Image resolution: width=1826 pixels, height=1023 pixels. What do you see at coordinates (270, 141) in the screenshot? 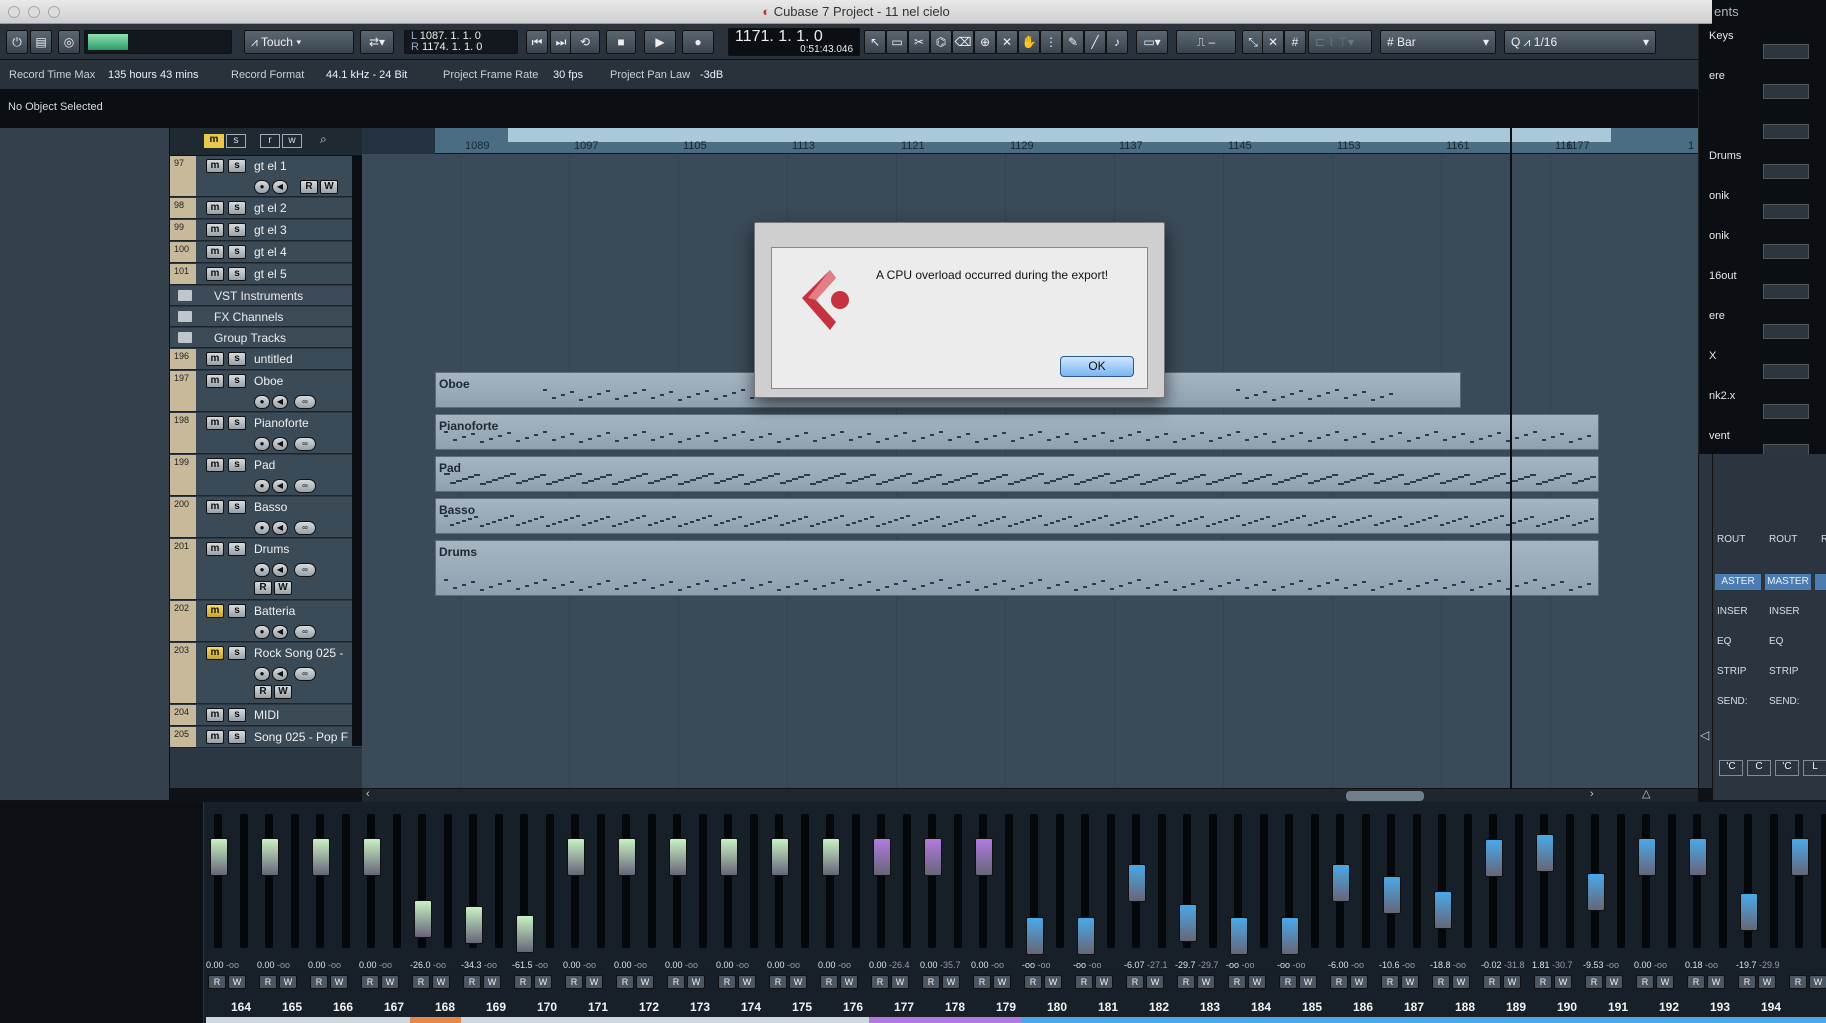
I see `tracklist-tab-r: r` at bounding box center [270, 141].